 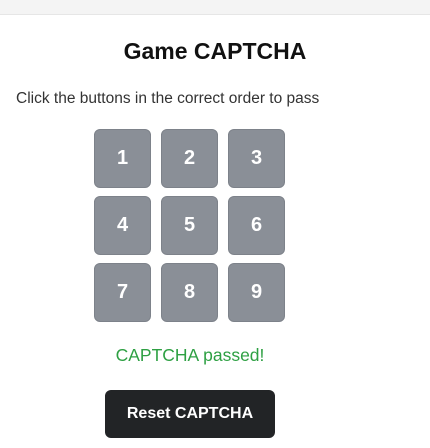 I want to click on captcha-button-1: 1, so click(x=122, y=158).